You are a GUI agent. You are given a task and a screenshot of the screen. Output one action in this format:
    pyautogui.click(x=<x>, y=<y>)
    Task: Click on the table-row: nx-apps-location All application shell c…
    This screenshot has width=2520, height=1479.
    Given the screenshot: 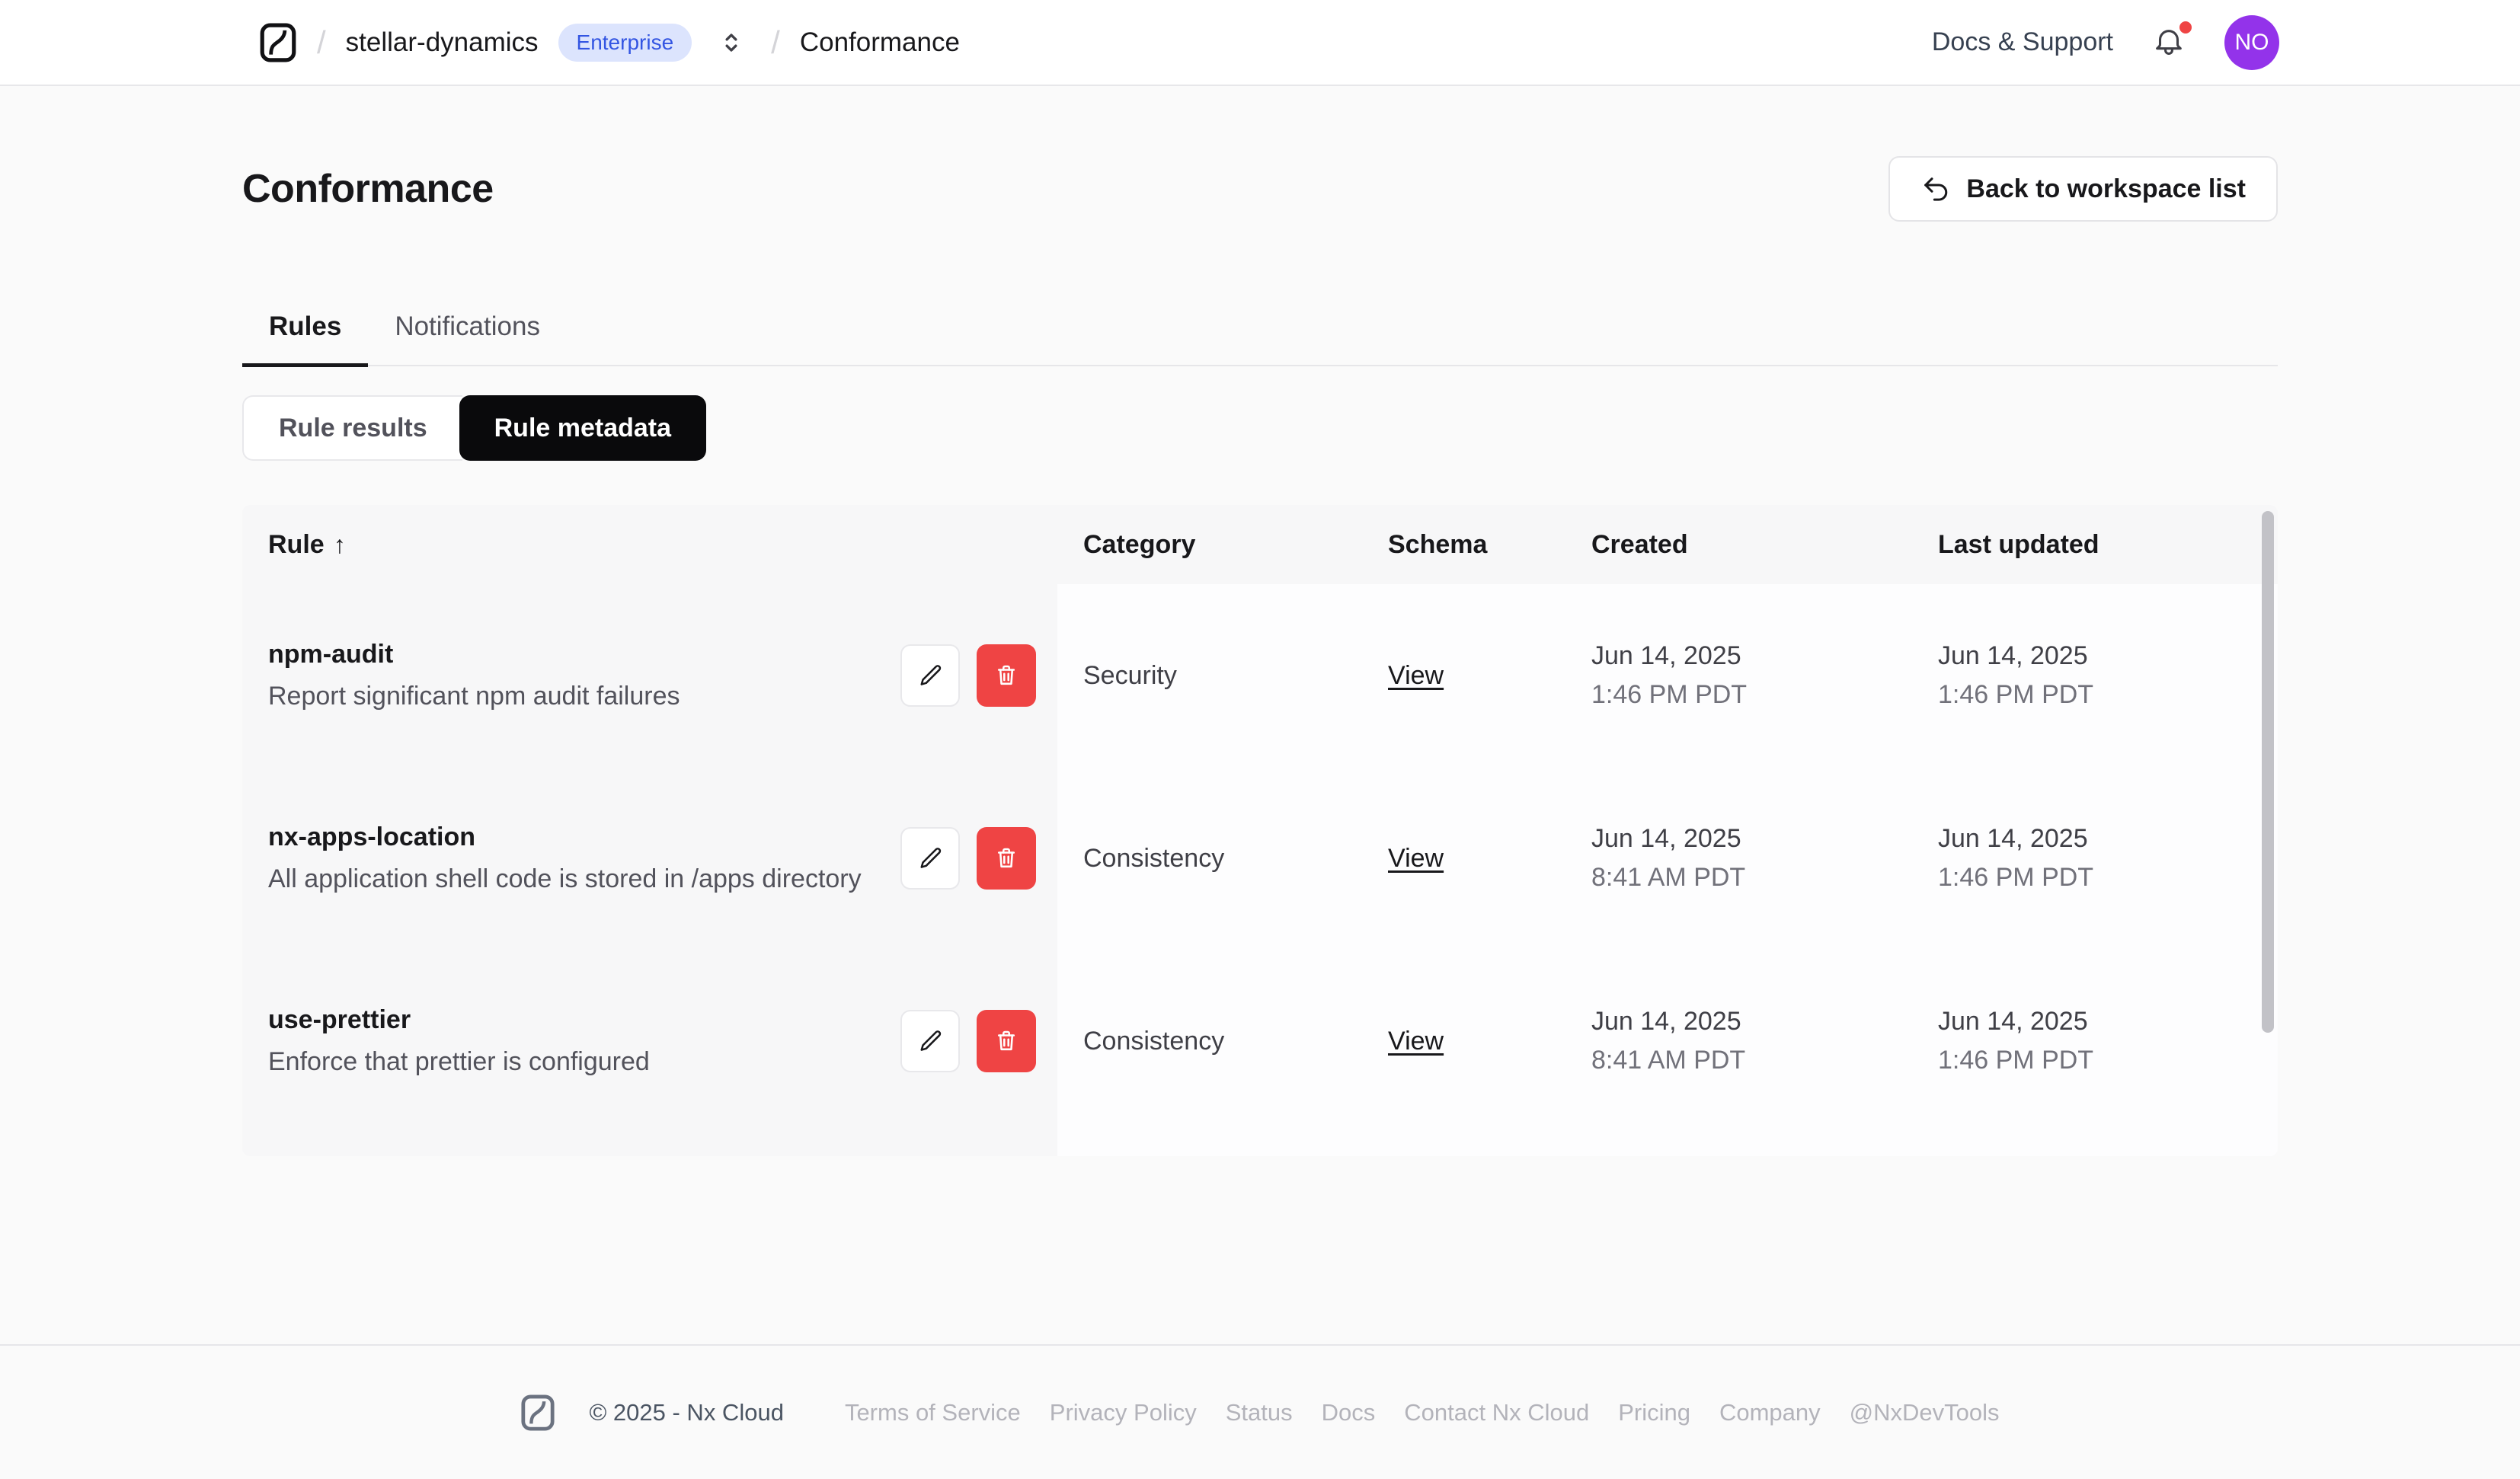 What is the action you would take?
    pyautogui.click(x=1260, y=858)
    